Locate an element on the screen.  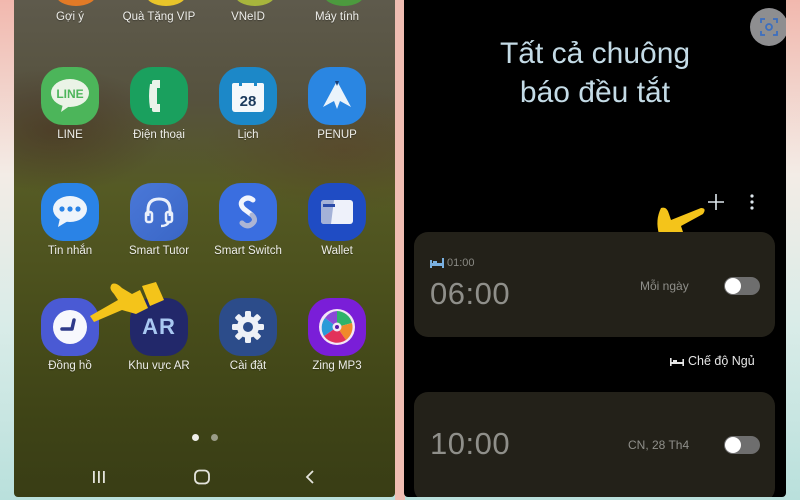
sleep-mode-label: Chế độ Ngủ is located at coordinates (721, 361).